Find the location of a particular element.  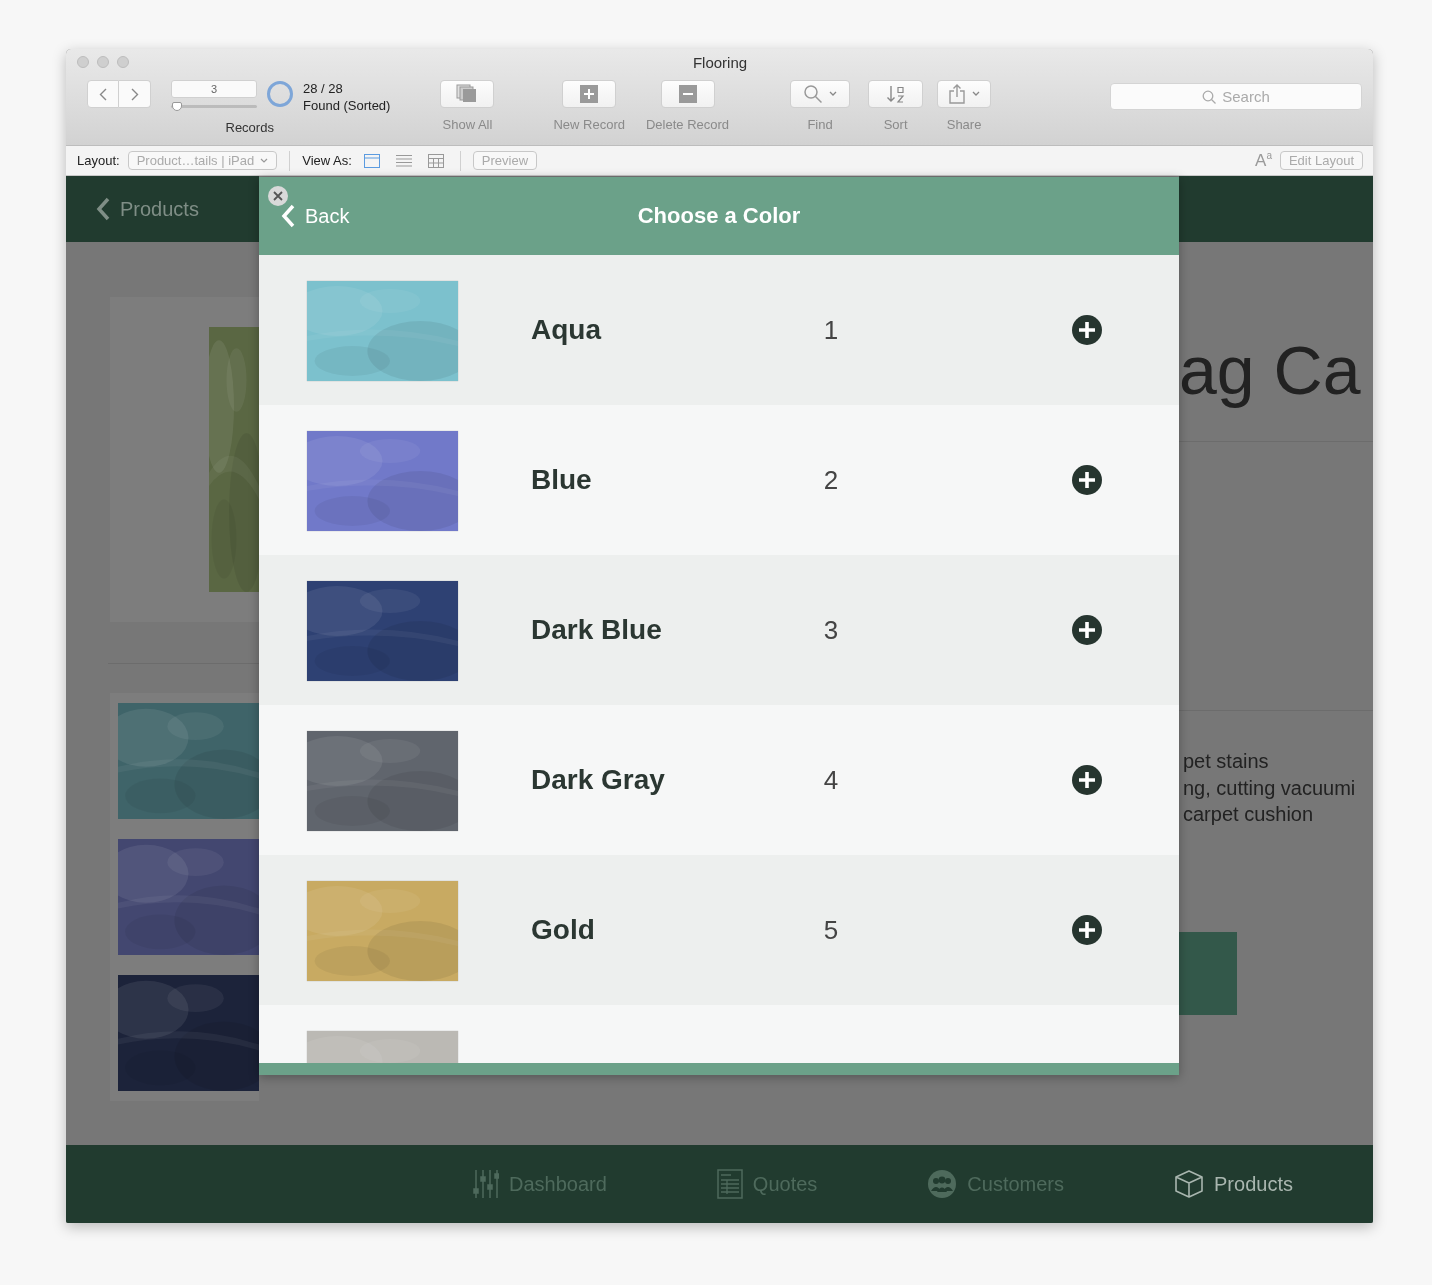

records-label: Records is located at coordinates (249, 127).